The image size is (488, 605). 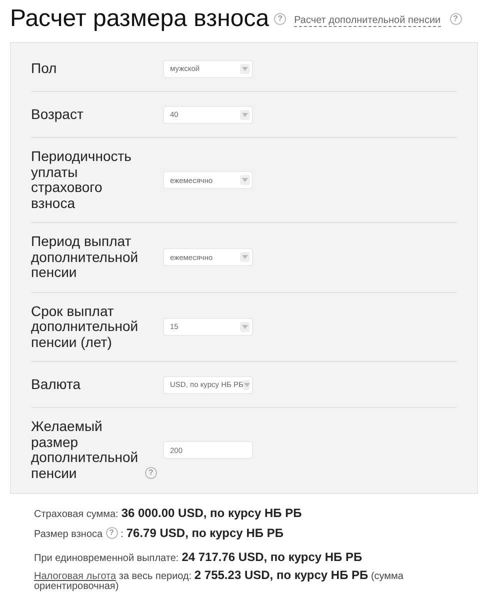 I want to click on result-label: :, so click(x=122, y=534).